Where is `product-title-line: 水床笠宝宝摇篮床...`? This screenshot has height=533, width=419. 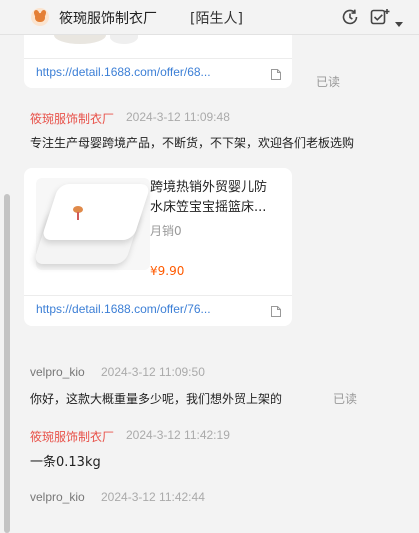
product-title-line: 水床笠宝宝摇篮床... is located at coordinates (208, 207).